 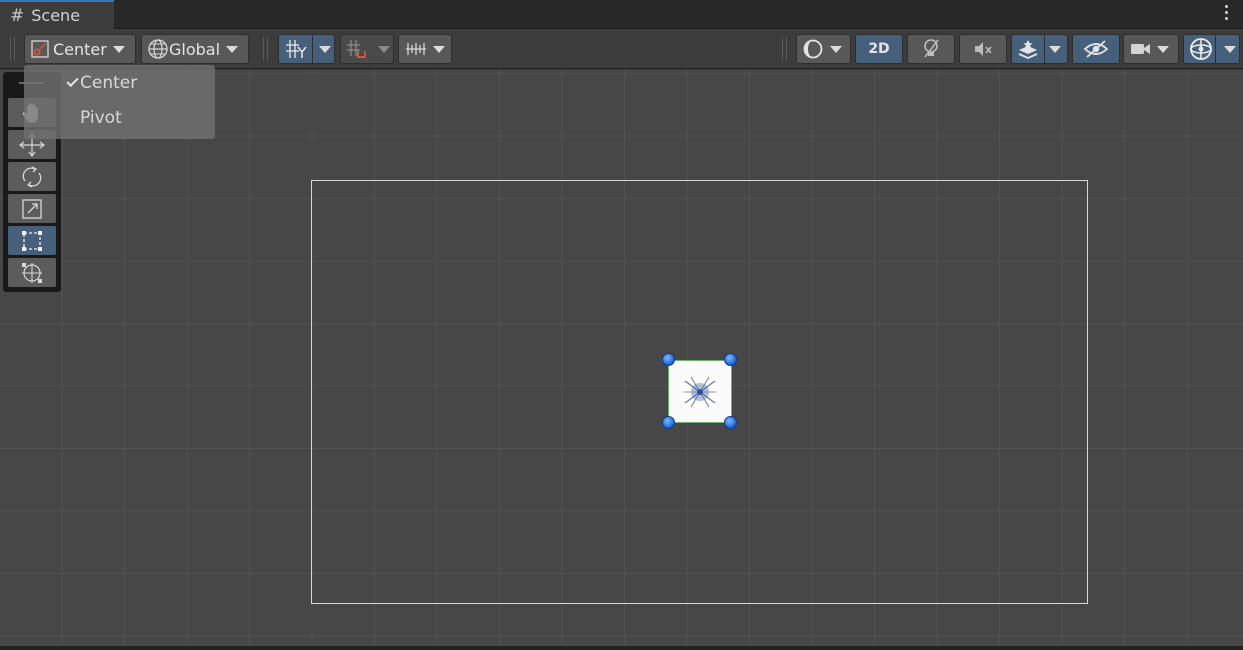 I want to click on tab-scene: # Scene, so click(x=57, y=14).